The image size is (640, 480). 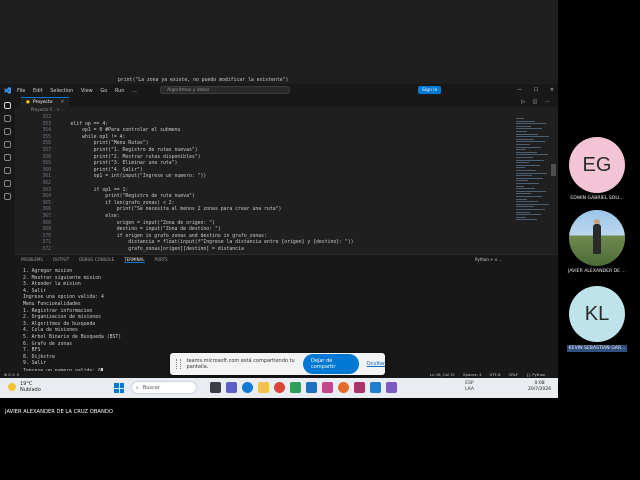 I want to click on app-icon, so click(x=327, y=387).